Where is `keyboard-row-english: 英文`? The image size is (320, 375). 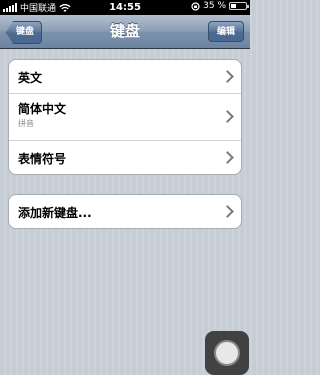 keyboard-row-english: 英文 is located at coordinates (125, 77).